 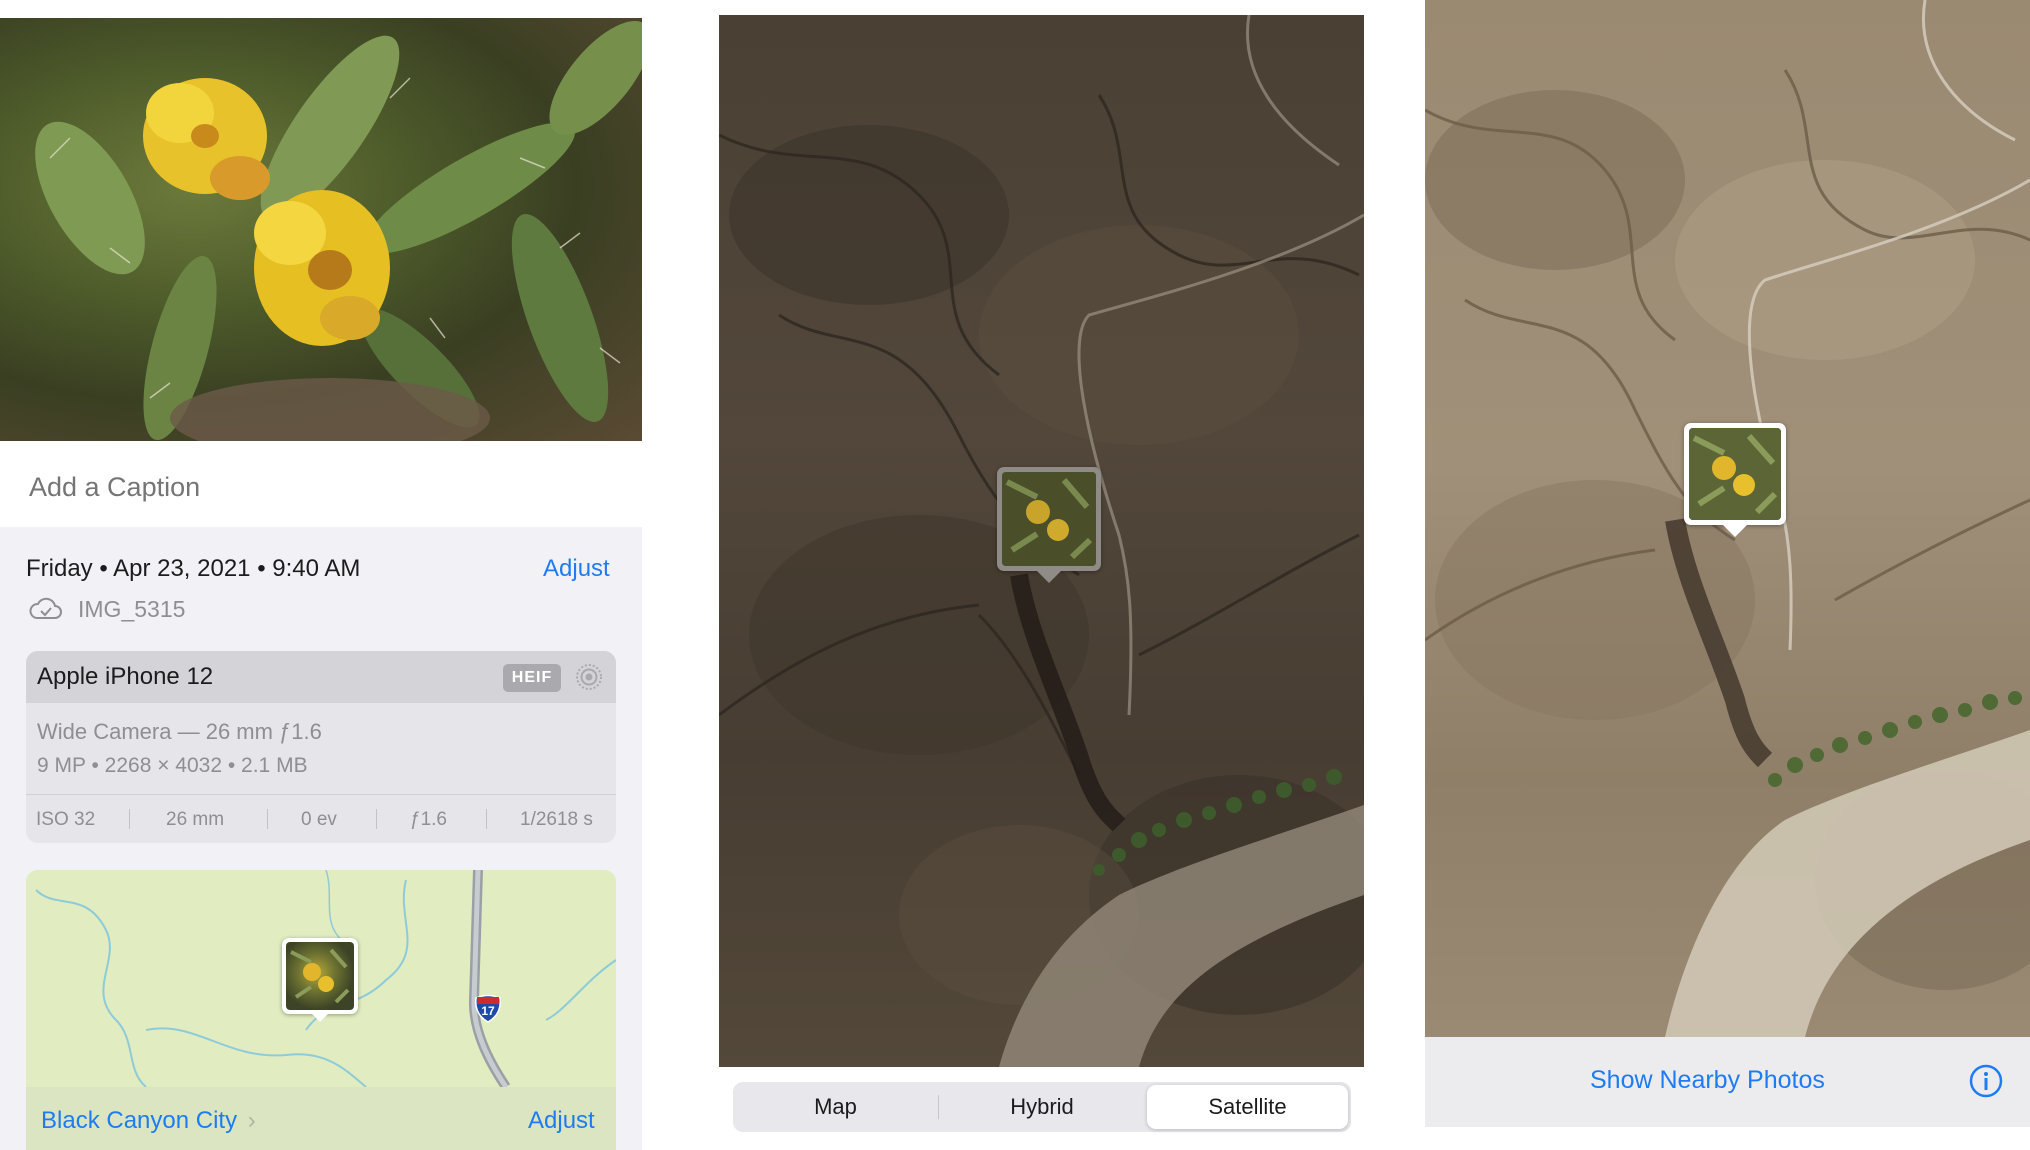 What do you see at coordinates (319, 819) in the screenshot?
I see `exif-exposure: 0 ev` at bounding box center [319, 819].